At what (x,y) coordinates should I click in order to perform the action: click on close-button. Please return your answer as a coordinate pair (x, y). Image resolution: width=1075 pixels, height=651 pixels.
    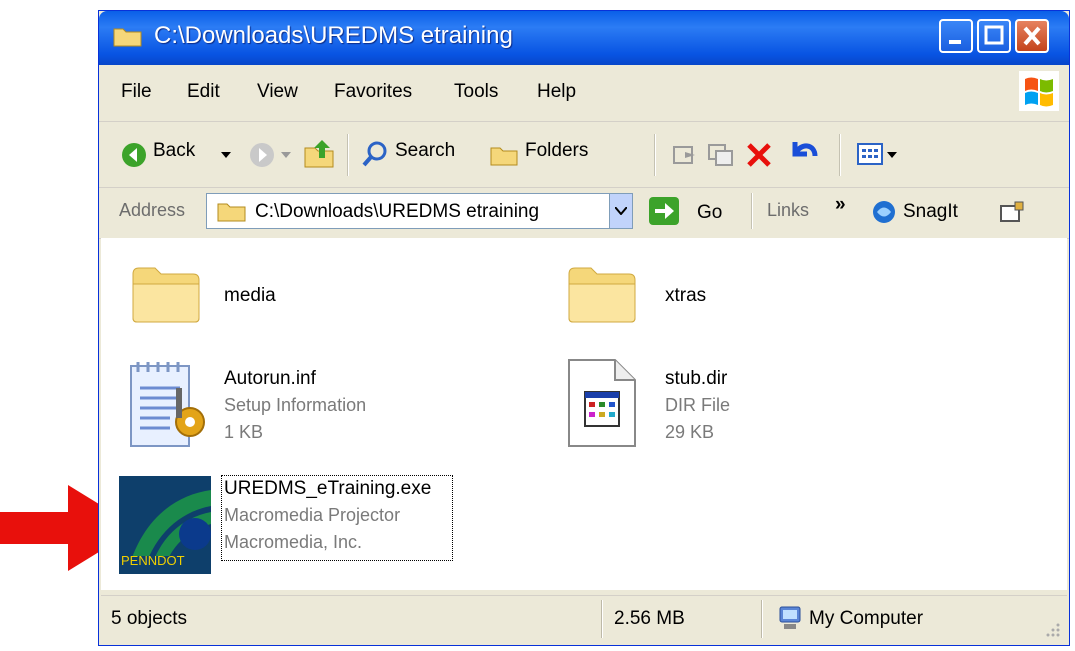
    Looking at the image, I should click on (1032, 36).